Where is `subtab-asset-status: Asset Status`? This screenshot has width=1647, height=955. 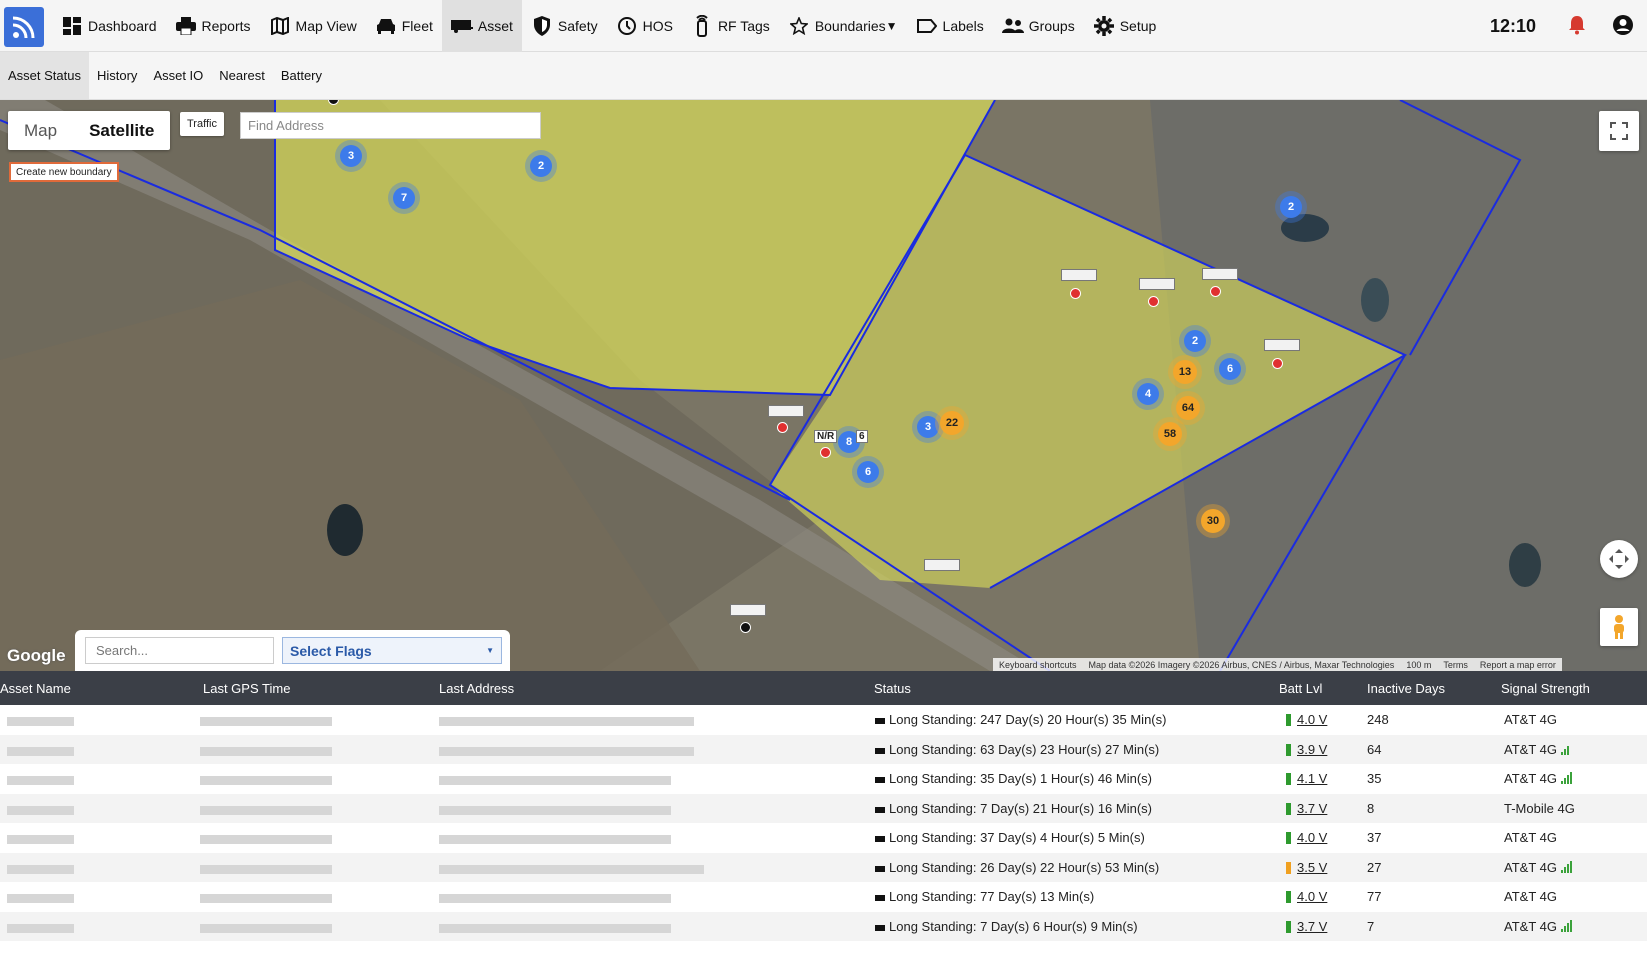 subtab-asset-status: Asset Status is located at coordinates (44, 75).